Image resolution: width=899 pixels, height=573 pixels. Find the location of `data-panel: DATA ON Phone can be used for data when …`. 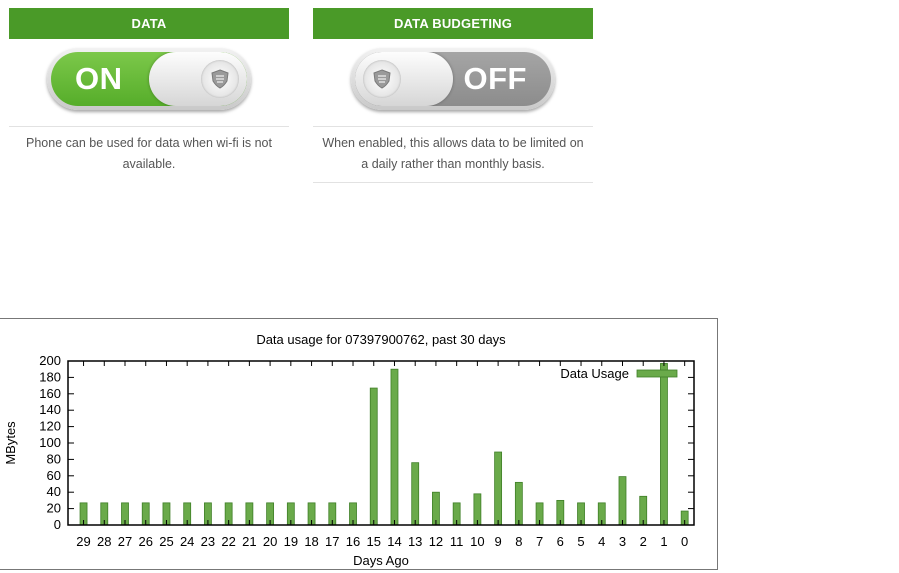

data-panel: DATA ON Phone can be used for data when … is located at coordinates (149, 95).